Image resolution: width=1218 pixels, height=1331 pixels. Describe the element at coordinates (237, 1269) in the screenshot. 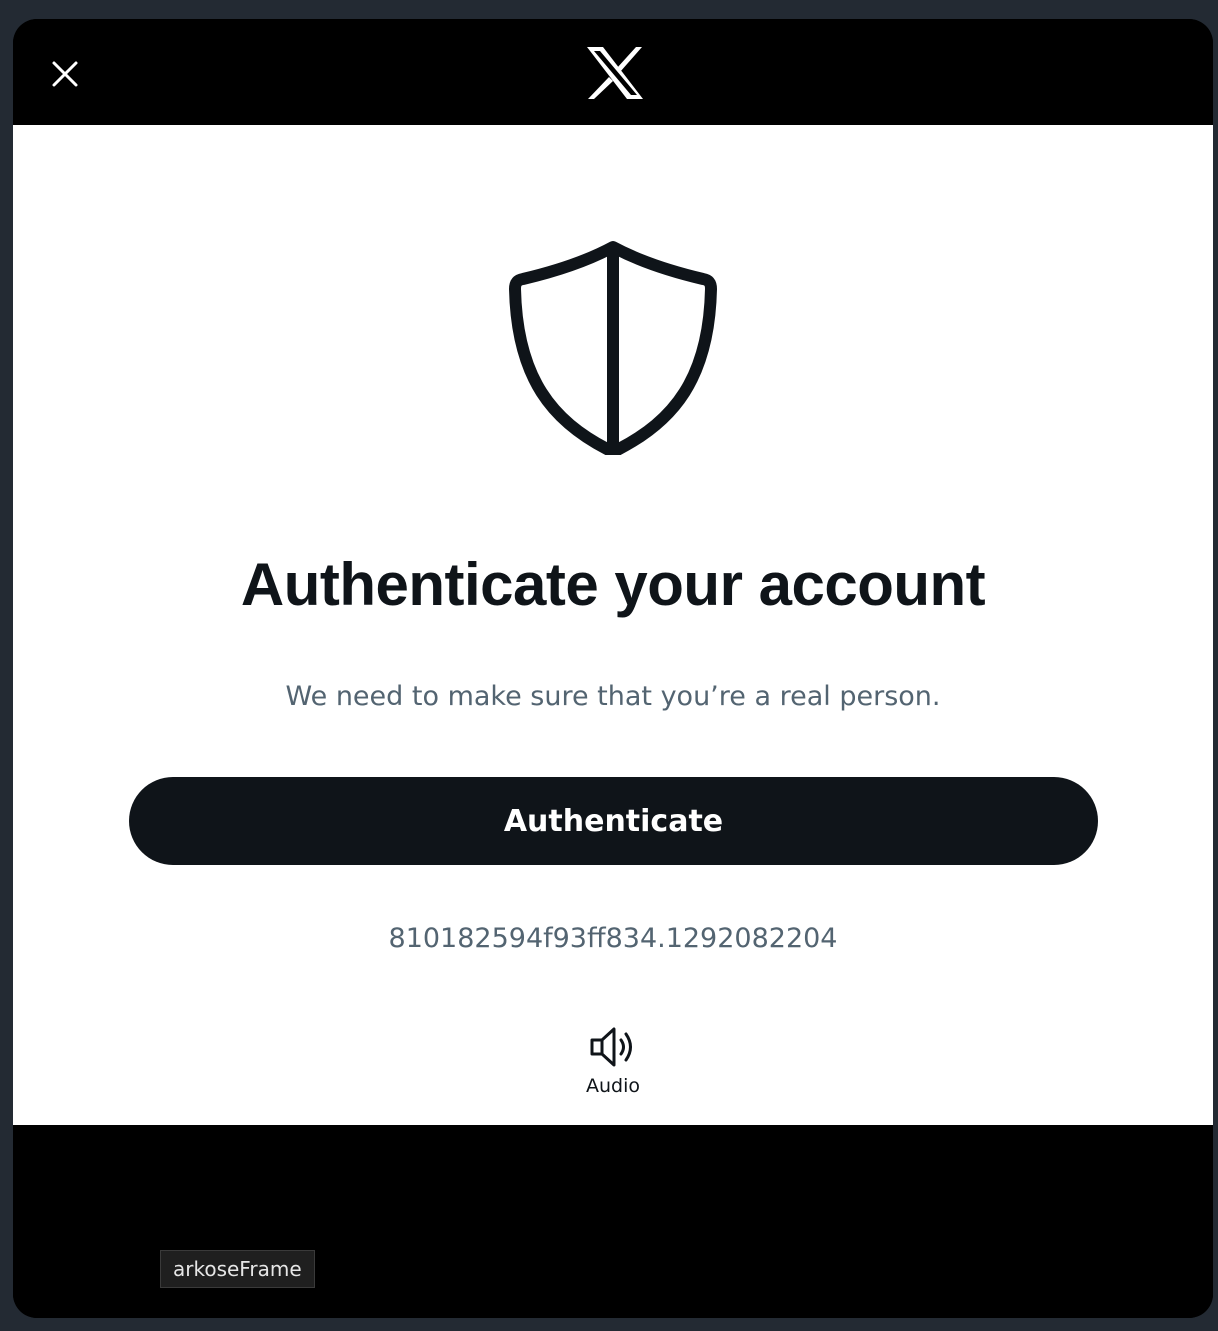

I see `frame-tag: arkoseFrame` at that location.